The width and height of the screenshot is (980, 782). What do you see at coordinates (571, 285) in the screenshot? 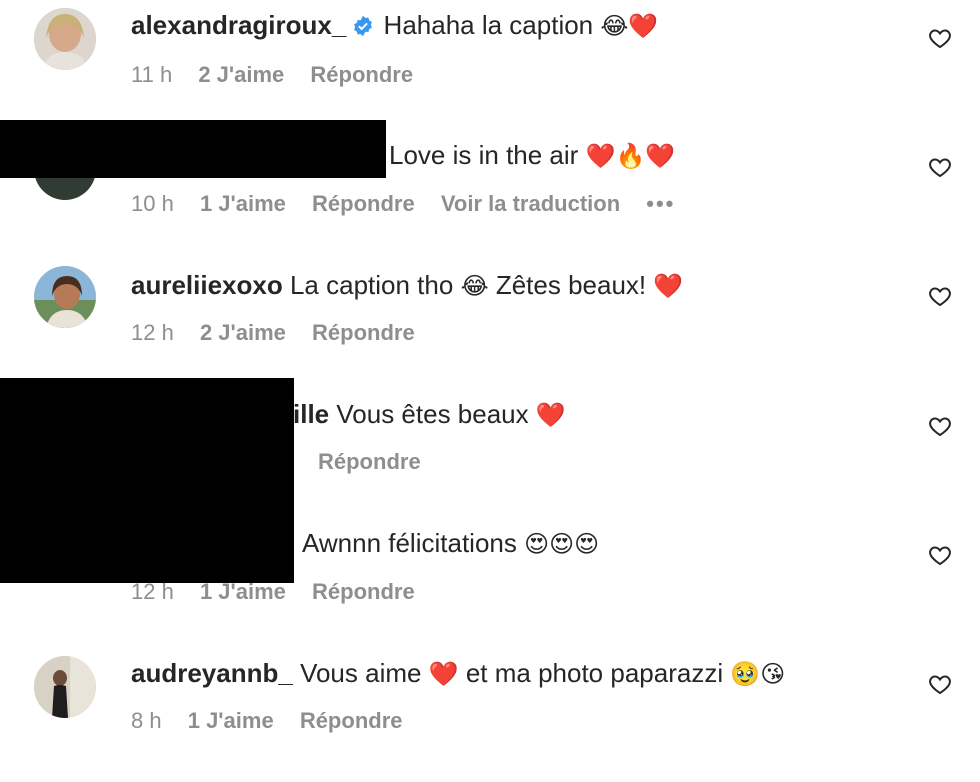
I see `comment-text-continued: Zêtes beaux!` at bounding box center [571, 285].